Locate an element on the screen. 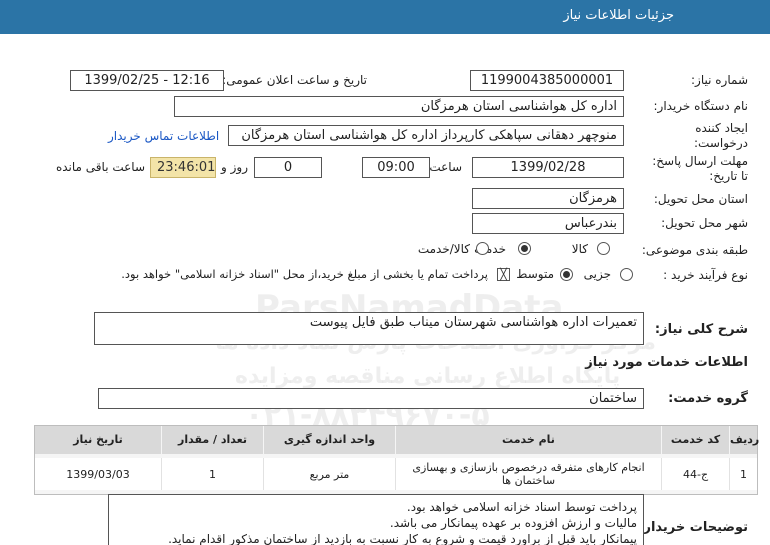  col-header-name: نام خدمت is located at coordinates (528, 440).